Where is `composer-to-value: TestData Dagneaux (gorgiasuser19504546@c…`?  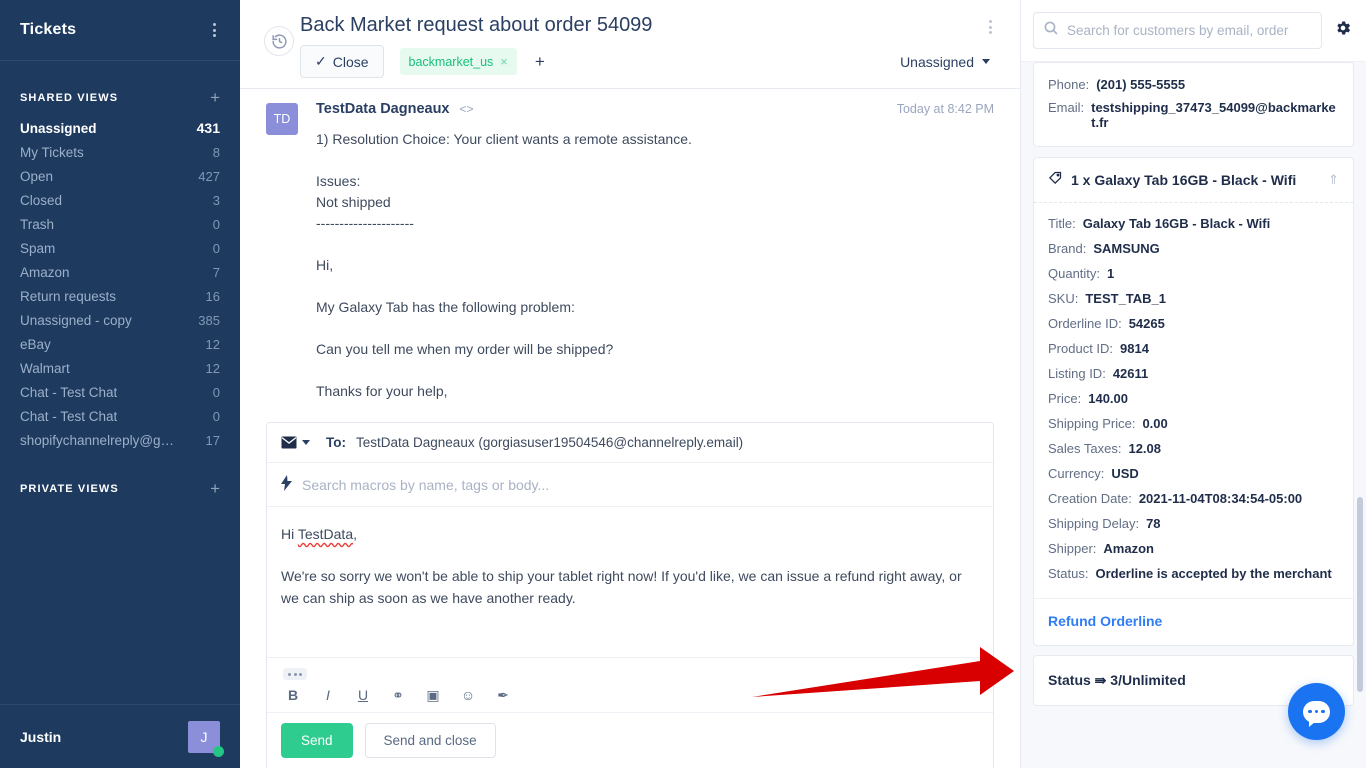 composer-to-value: TestData Dagneaux (gorgiasuser19504546@c… is located at coordinates (549, 442).